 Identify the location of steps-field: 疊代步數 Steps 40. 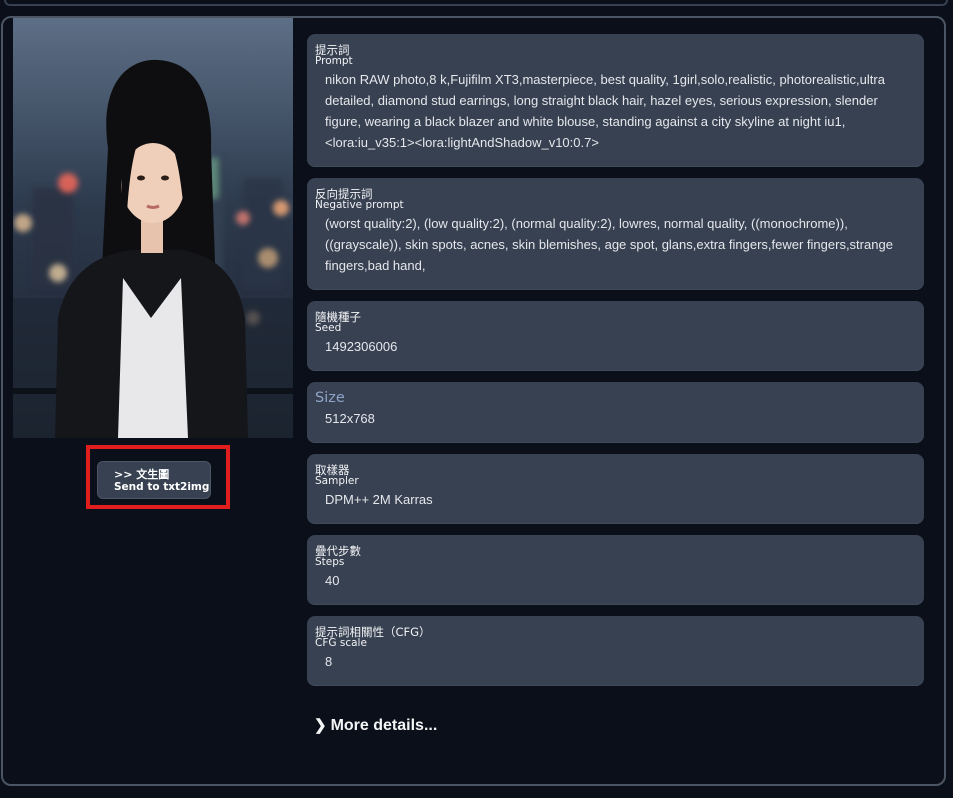
(615, 570).